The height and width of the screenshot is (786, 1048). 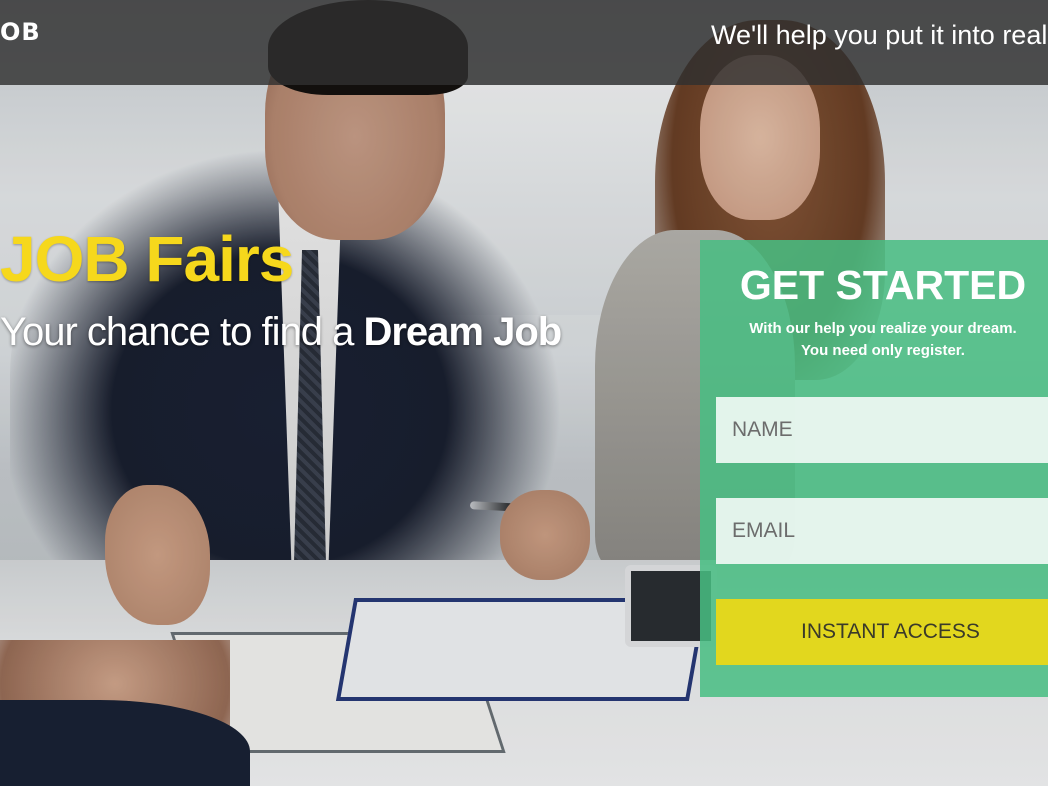 I want to click on hero-subtitle: Your chance to find a Dream Job, so click(x=281, y=332).